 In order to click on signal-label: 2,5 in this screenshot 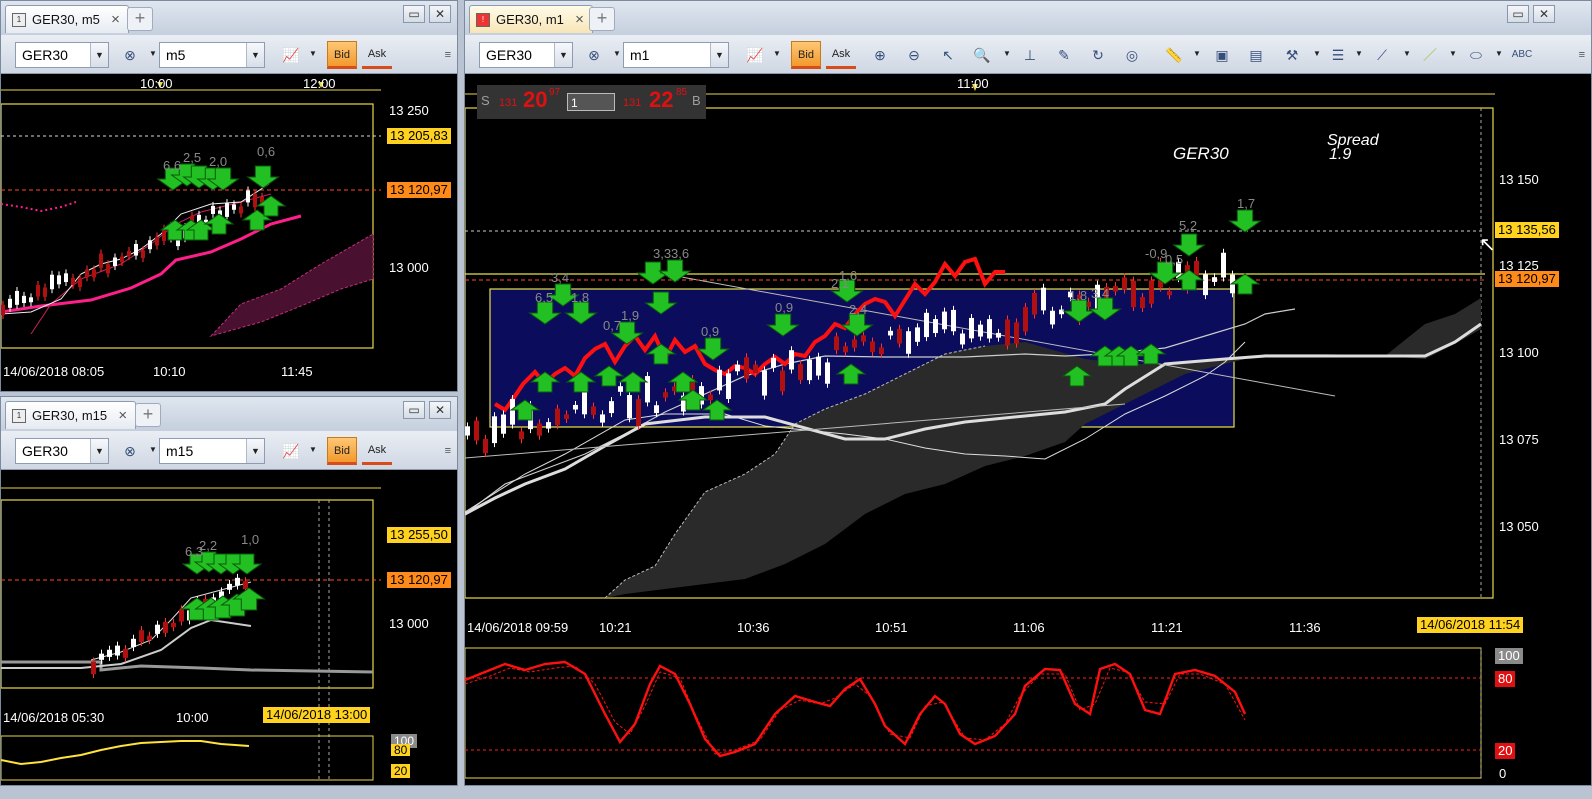, I will do `click(192, 157)`.